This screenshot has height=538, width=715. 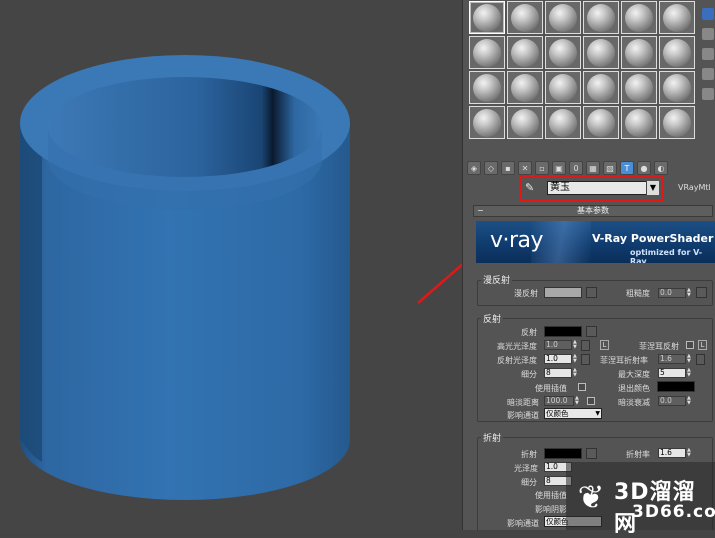 What do you see at coordinates (672, 293) in the screenshot?
I see `roughness-spinner: 0.0` at bounding box center [672, 293].